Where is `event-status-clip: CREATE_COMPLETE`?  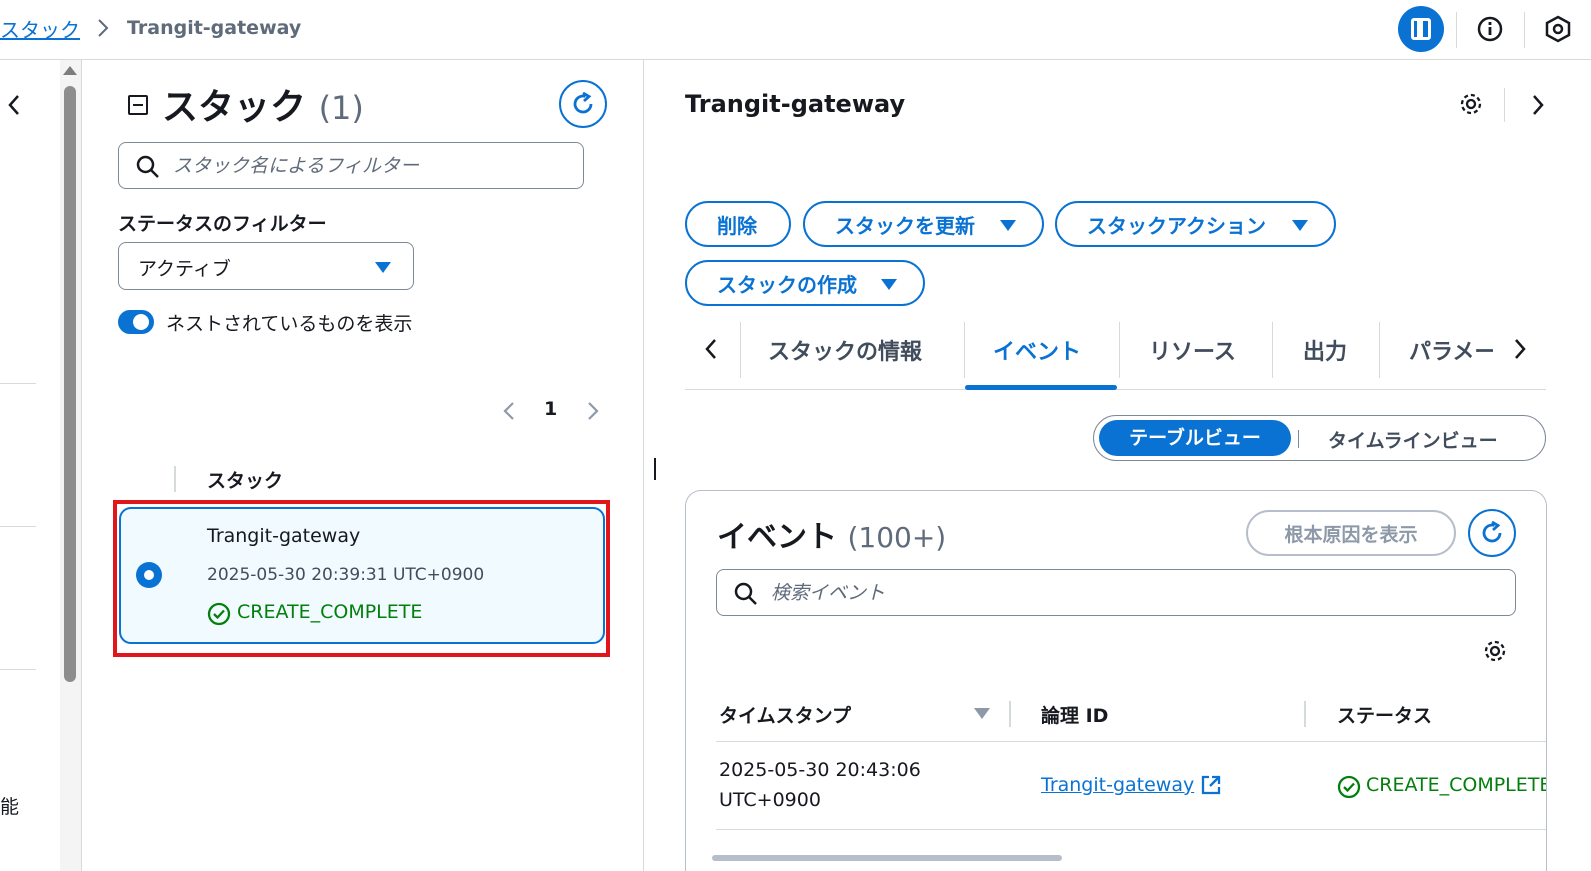 event-status-clip: CREATE_COMPLETE is located at coordinates (1456, 788).